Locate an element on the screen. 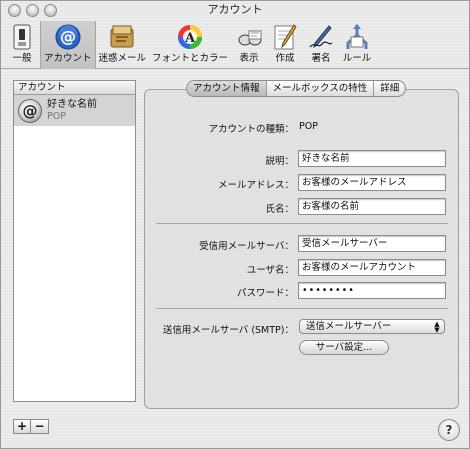  toolbar-rules: ルール is located at coordinates (357, 45).